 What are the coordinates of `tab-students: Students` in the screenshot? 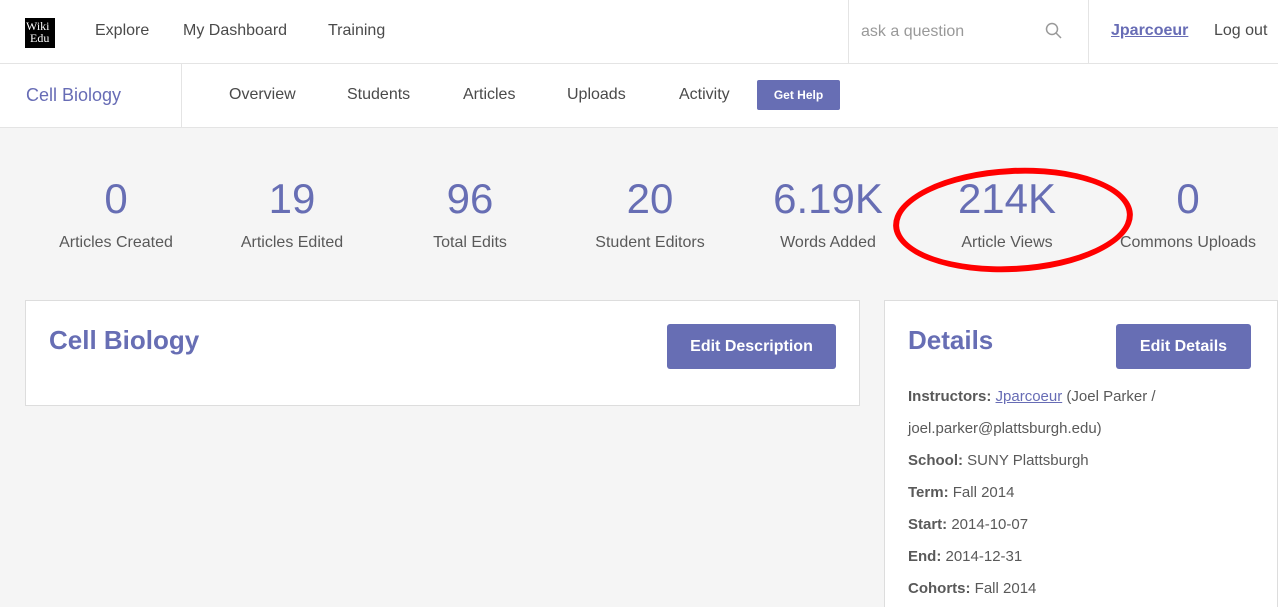 It's located at (378, 95).